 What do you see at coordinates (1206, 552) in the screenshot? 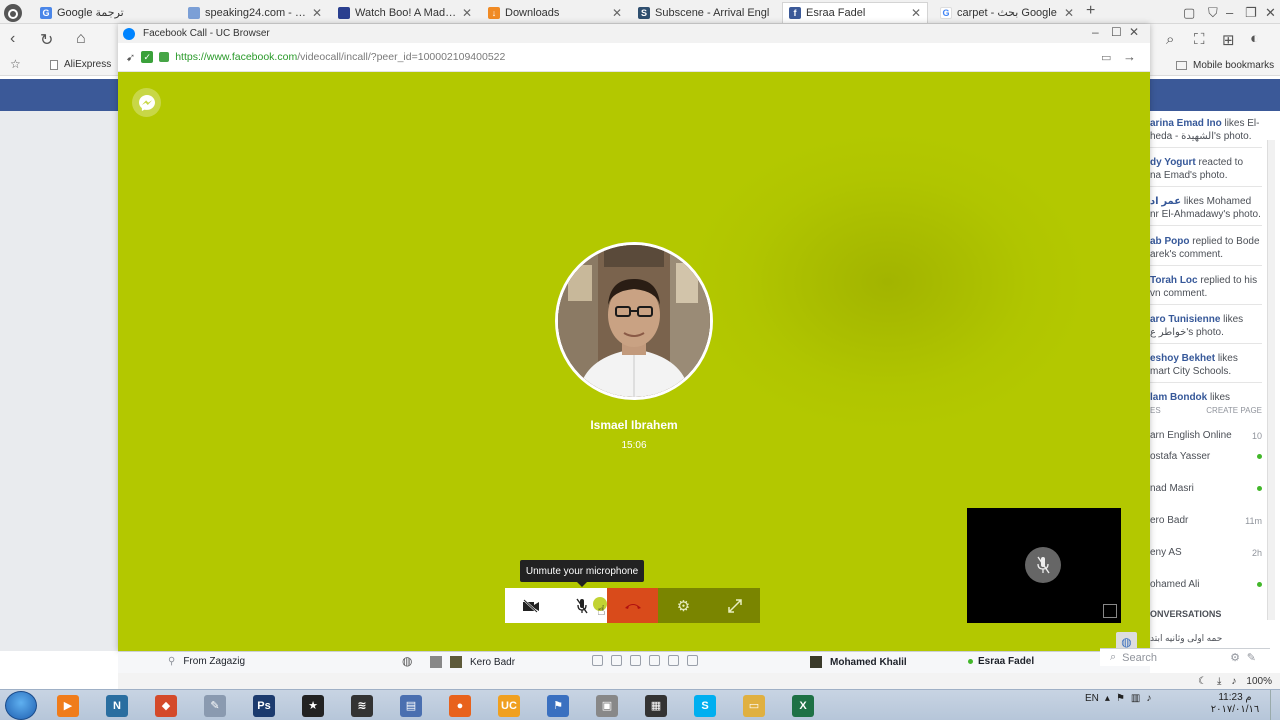
I see `contact-item: eny AS 2h` at bounding box center [1206, 552].